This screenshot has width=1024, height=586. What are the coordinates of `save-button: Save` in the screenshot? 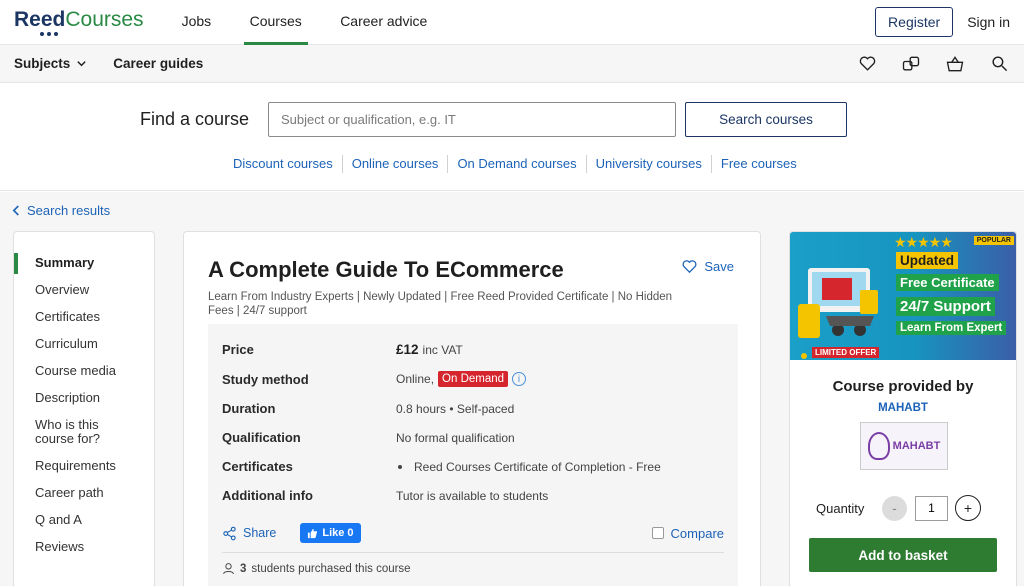 It's located at (707, 266).